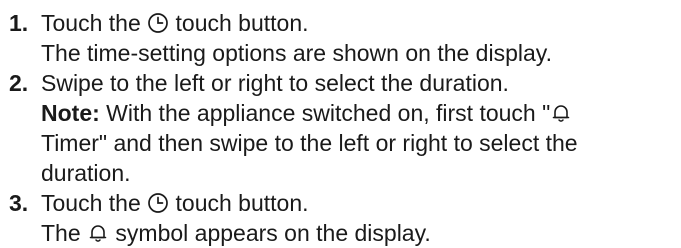 The width and height of the screenshot is (681, 248). Describe the element at coordinates (19, 203) in the screenshot. I see `step-number: 3.` at that location.